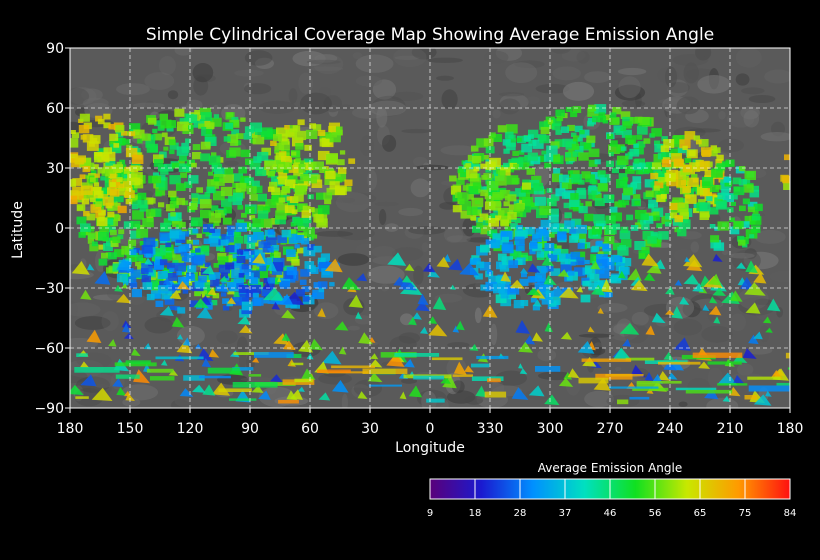 This screenshot has width=820, height=560. I want to click on lon-tick-label: 300, so click(550, 429).